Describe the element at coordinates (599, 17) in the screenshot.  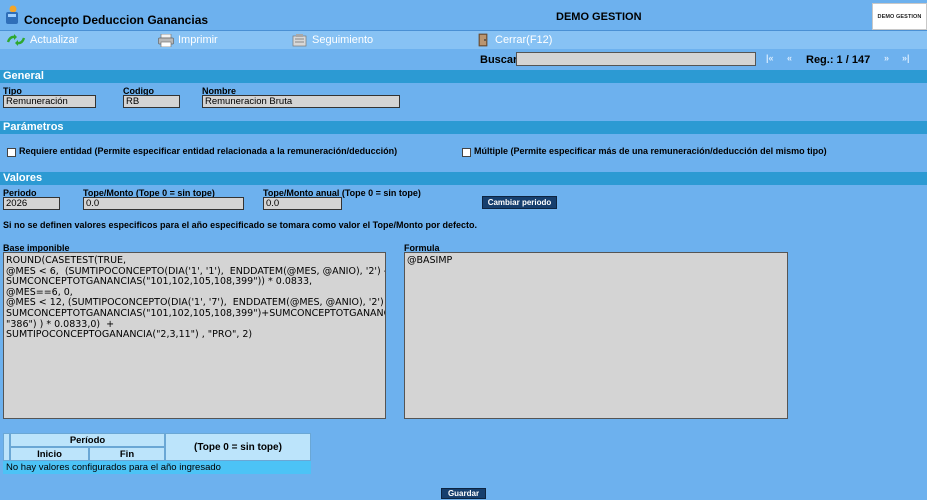
I see `company-name: DEMO GESTION` at that location.